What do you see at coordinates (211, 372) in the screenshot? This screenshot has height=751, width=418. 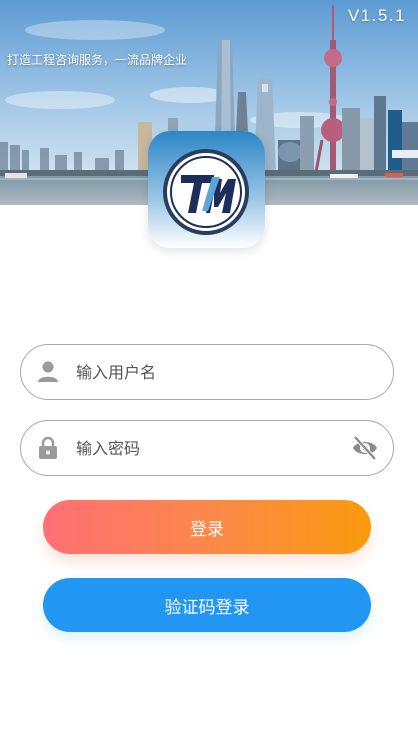 I see `username-input` at bounding box center [211, 372].